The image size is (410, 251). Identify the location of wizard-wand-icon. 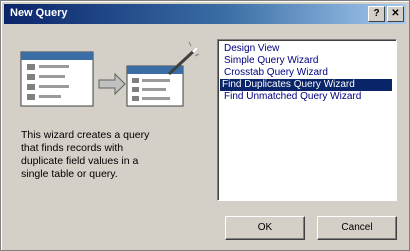
(183, 58).